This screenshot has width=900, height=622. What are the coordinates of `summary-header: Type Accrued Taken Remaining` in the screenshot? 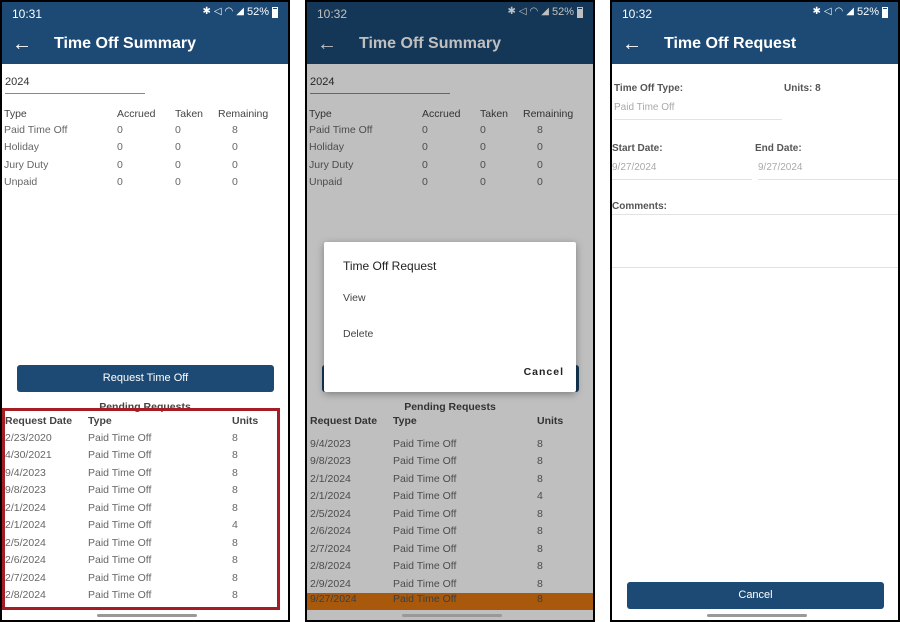 It's located at (145, 116).